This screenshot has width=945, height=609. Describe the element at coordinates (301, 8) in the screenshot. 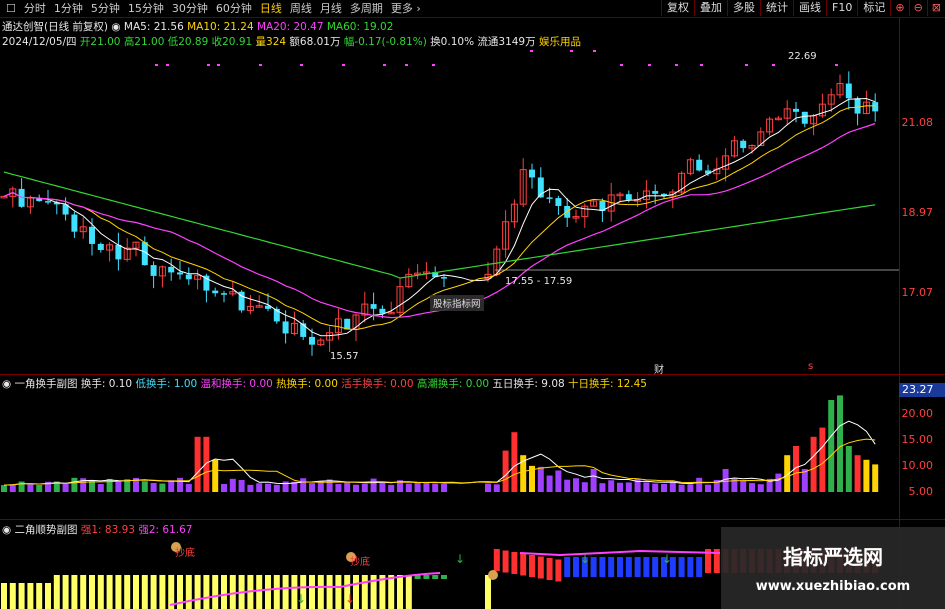

I see `period-tab: 周线` at that location.